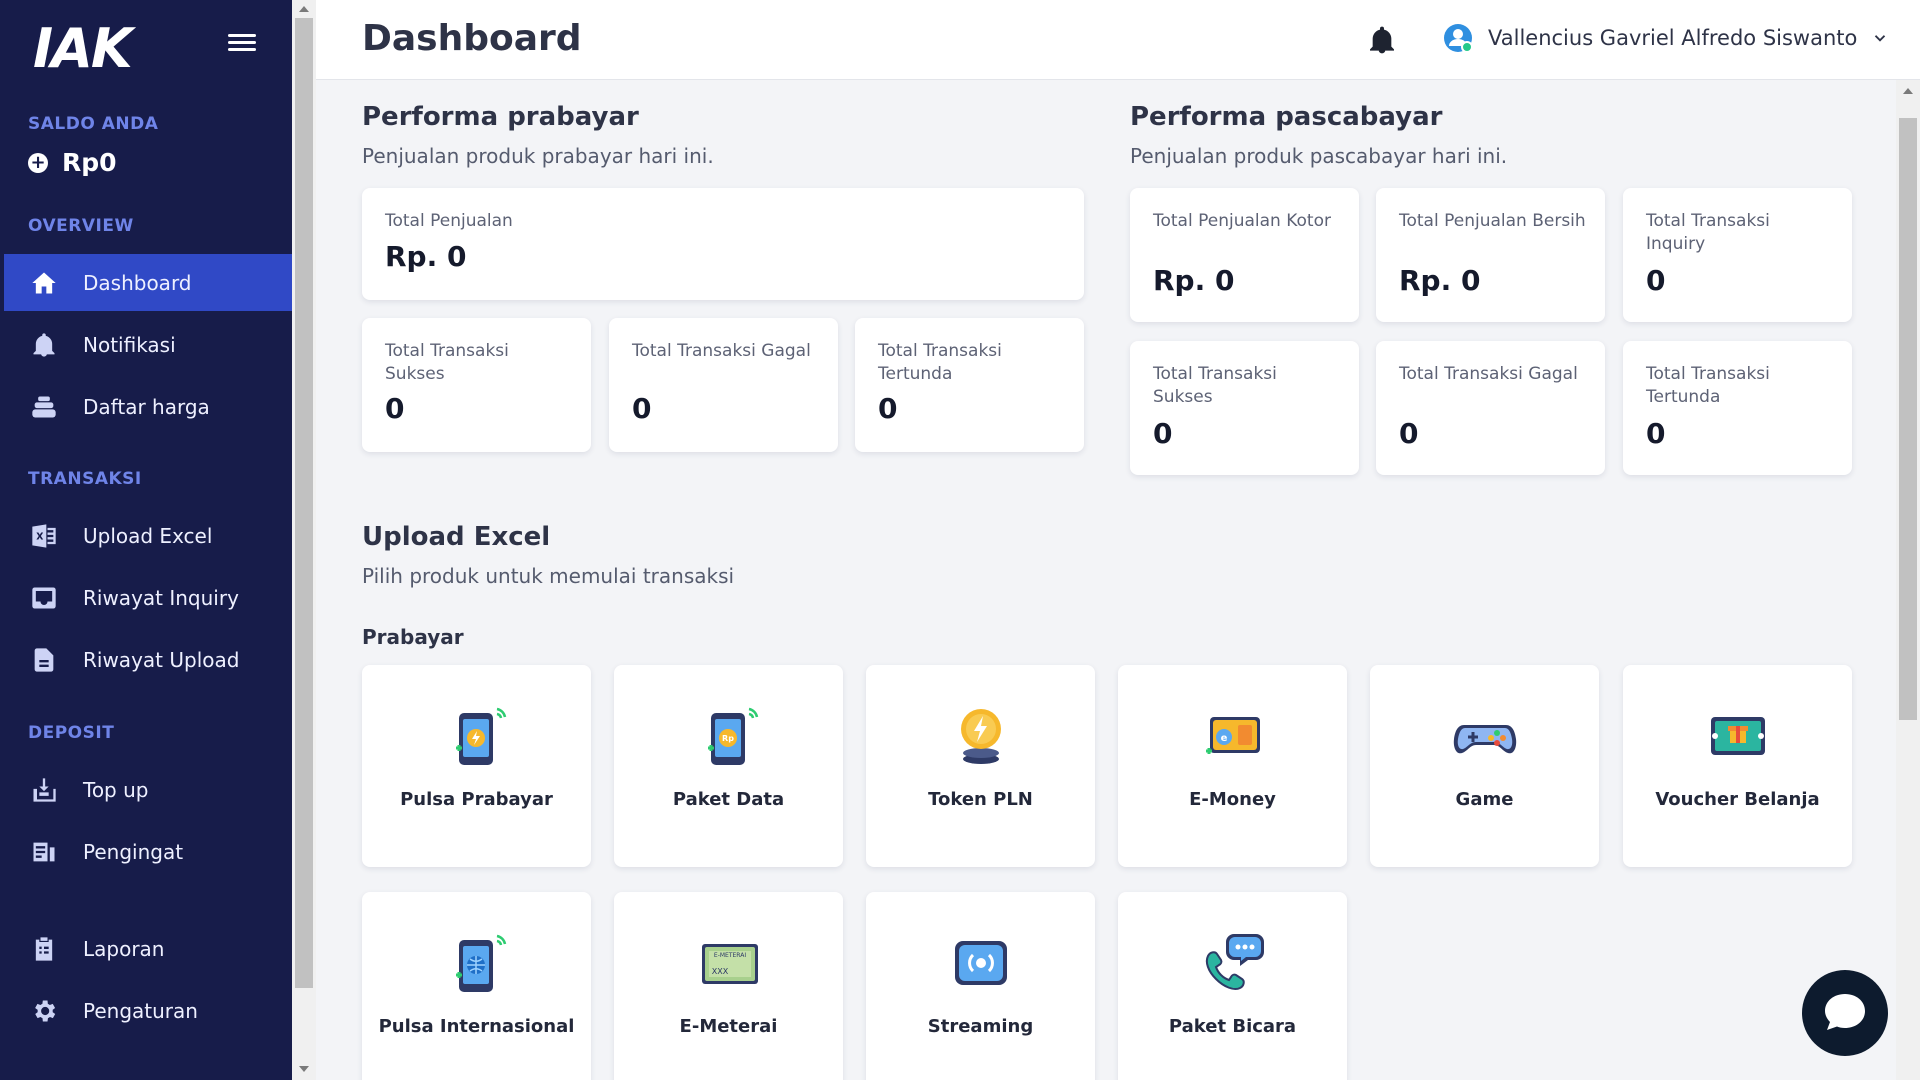  Describe the element at coordinates (83, 49) in the screenshot. I see `brand-logo: IAK` at that location.